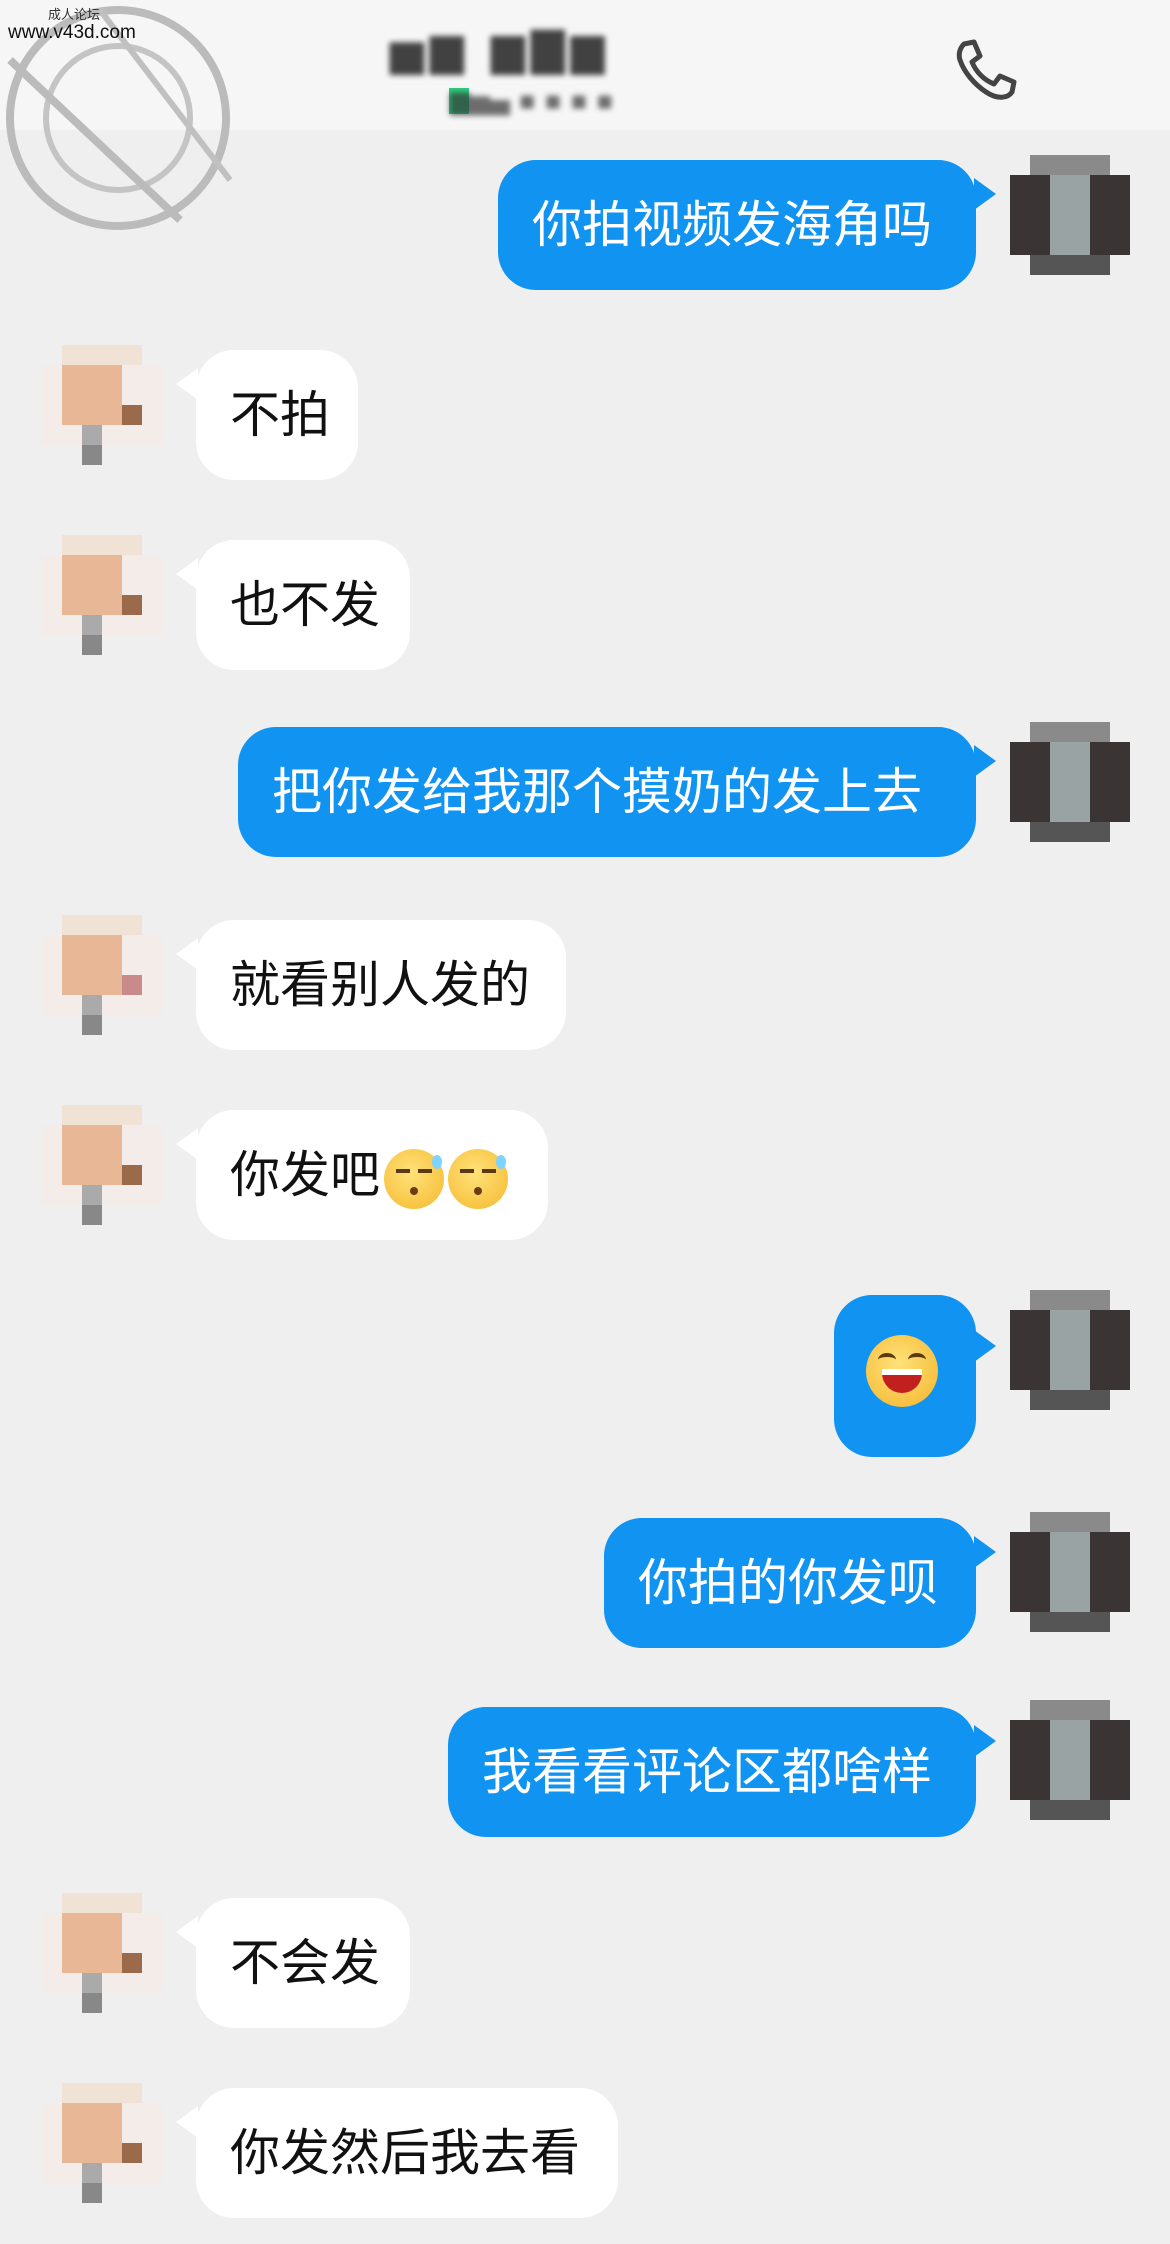 This screenshot has width=1170, height=2244. I want to click on message-text: 不拍, so click(280, 415).